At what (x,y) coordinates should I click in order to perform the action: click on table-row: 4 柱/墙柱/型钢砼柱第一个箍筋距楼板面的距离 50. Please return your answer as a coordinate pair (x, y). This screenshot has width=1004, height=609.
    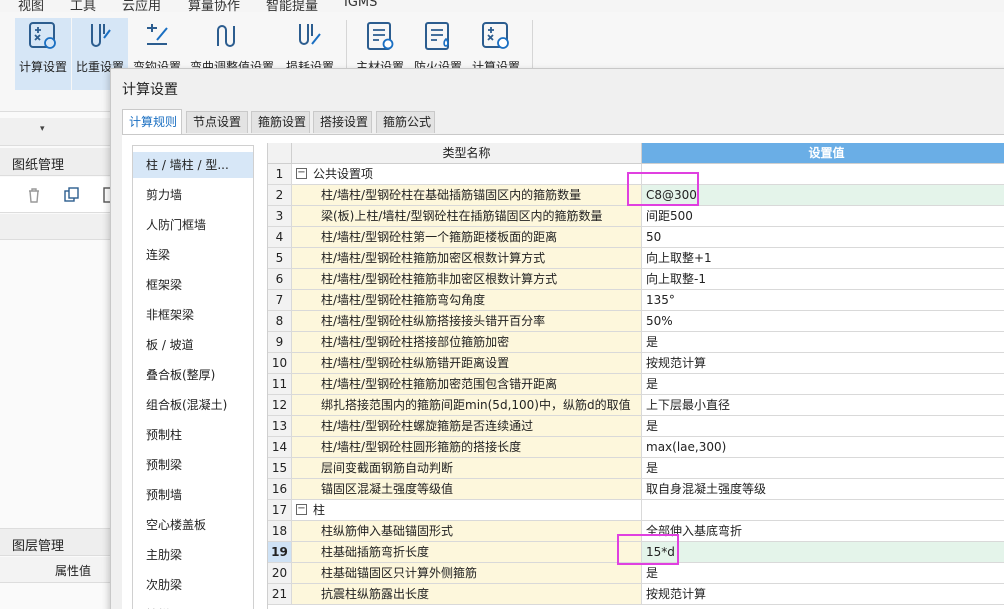
    Looking at the image, I should click on (636, 237).